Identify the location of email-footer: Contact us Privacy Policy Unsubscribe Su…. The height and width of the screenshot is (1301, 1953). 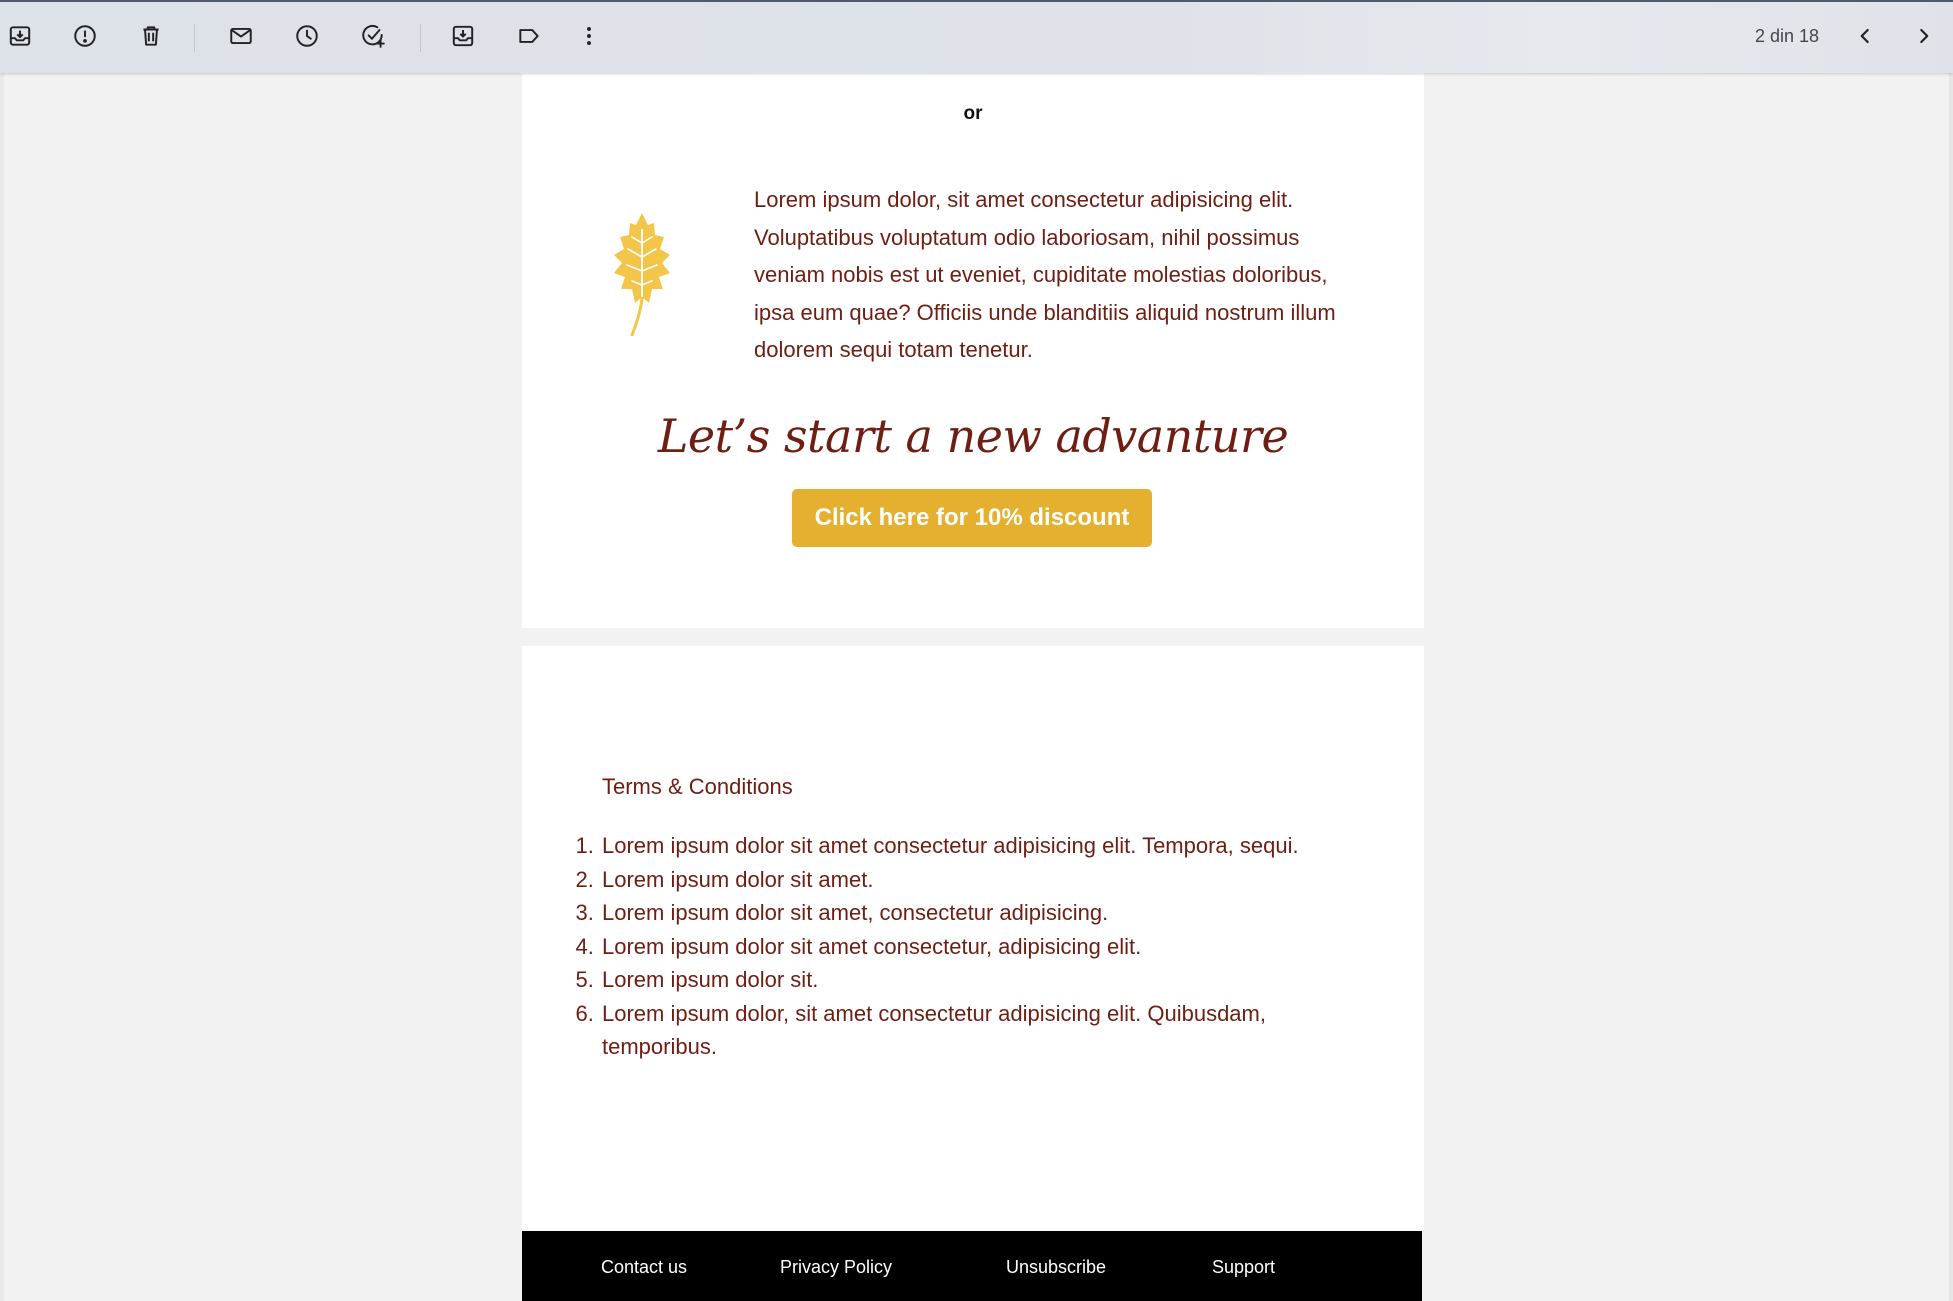
(972, 1266).